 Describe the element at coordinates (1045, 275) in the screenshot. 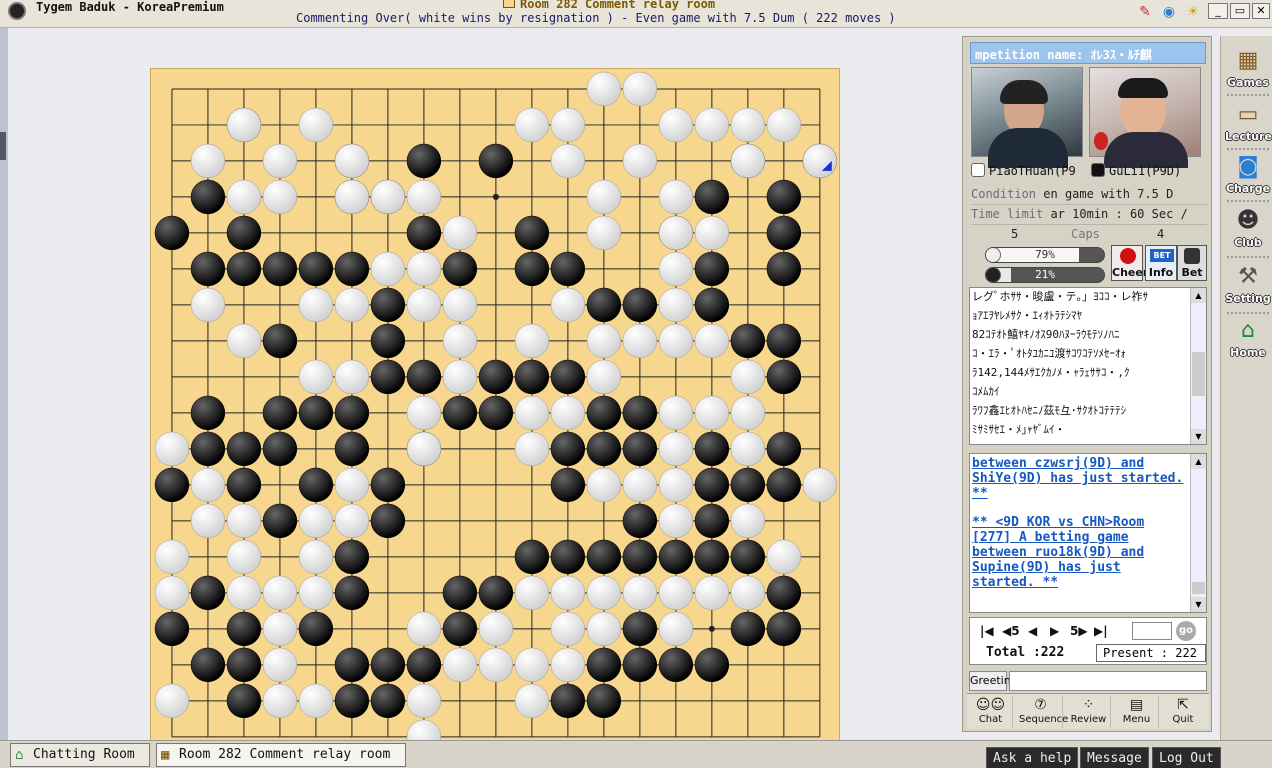

I see `black-win-bar: 21%` at that location.